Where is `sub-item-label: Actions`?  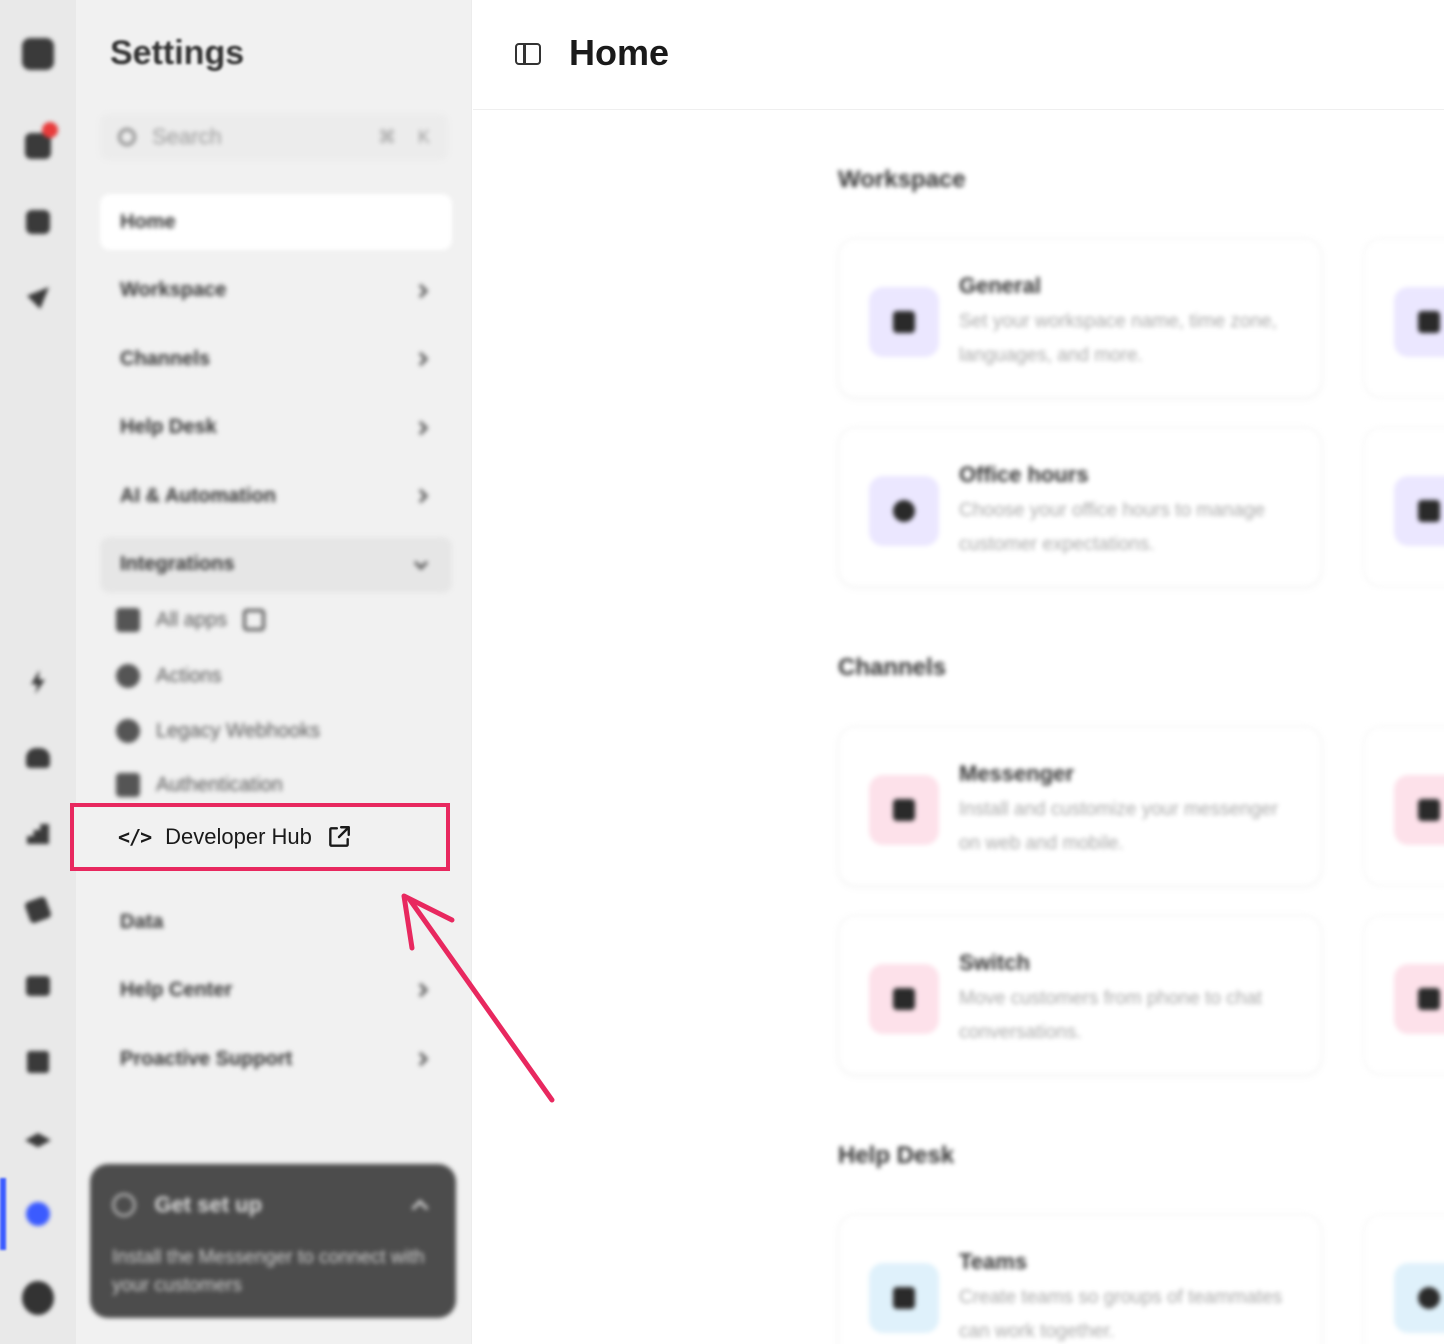 sub-item-label: Actions is located at coordinates (189, 675).